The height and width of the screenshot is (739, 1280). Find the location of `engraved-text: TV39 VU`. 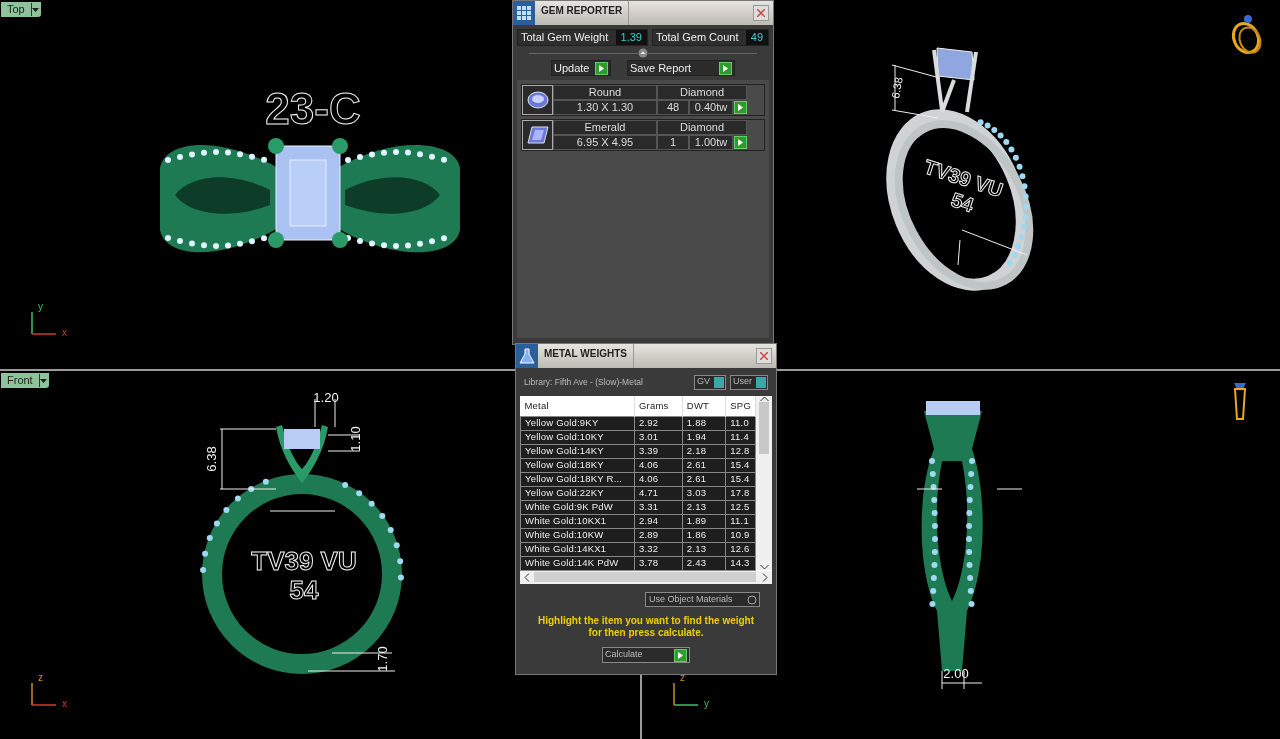

engraved-text: TV39 VU is located at coordinates (304, 560).